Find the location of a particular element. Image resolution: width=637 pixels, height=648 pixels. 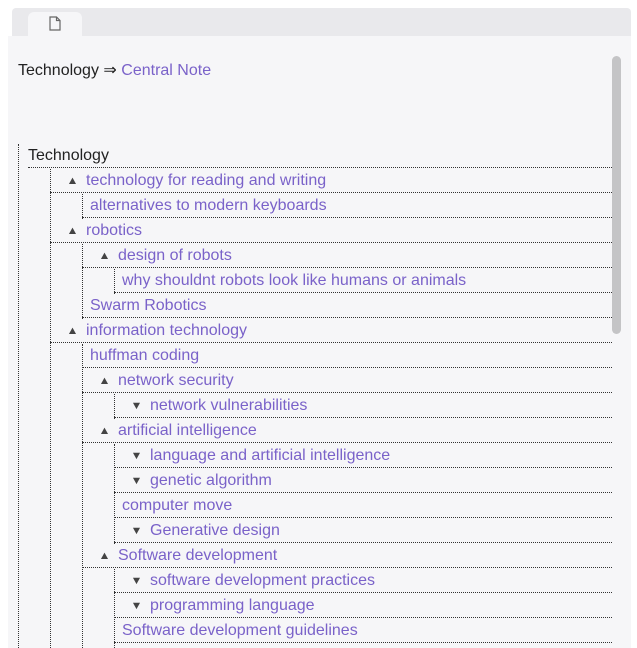

outline-item-link: software development practices is located at coordinates (262, 580).